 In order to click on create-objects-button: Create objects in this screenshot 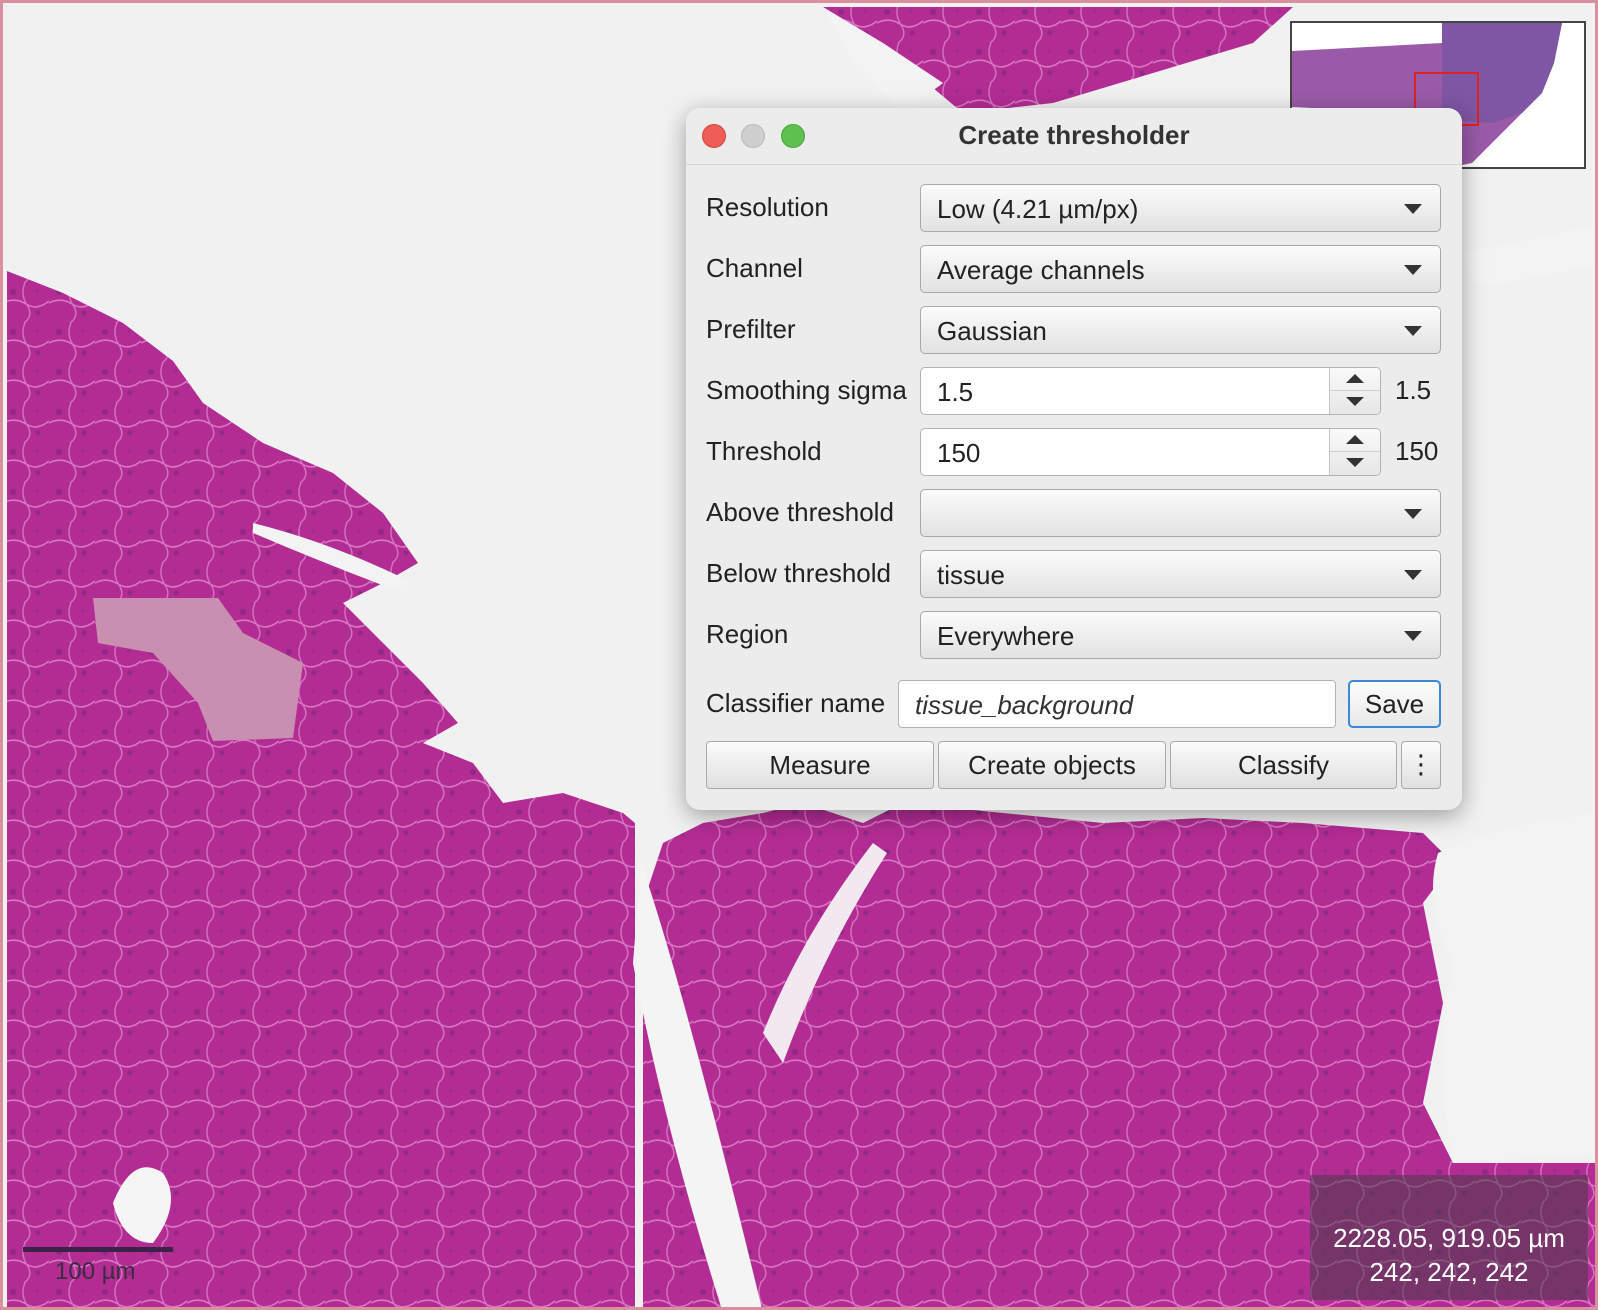, I will do `click(1052, 765)`.